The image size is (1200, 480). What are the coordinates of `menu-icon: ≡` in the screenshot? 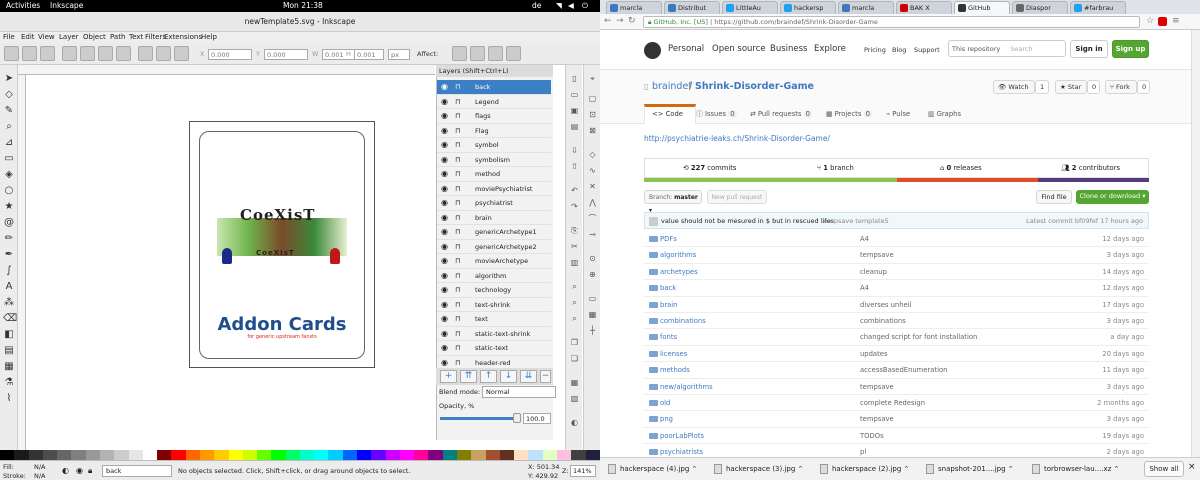 It's located at (1176, 21).